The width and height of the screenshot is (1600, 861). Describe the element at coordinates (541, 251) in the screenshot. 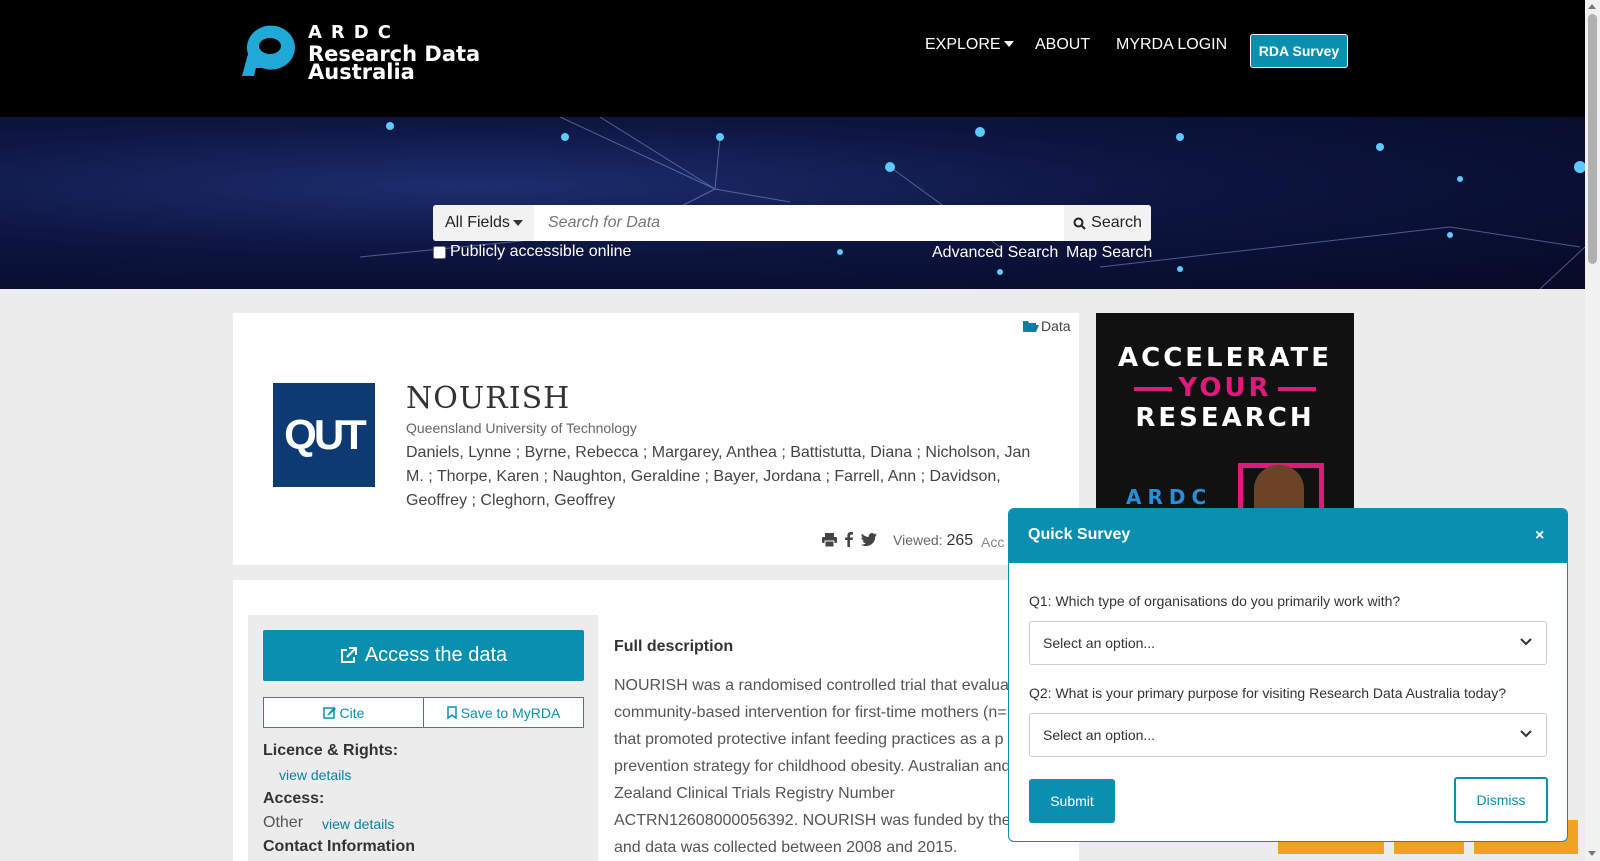

I see `public-access-text: Publicly accessible online` at that location.